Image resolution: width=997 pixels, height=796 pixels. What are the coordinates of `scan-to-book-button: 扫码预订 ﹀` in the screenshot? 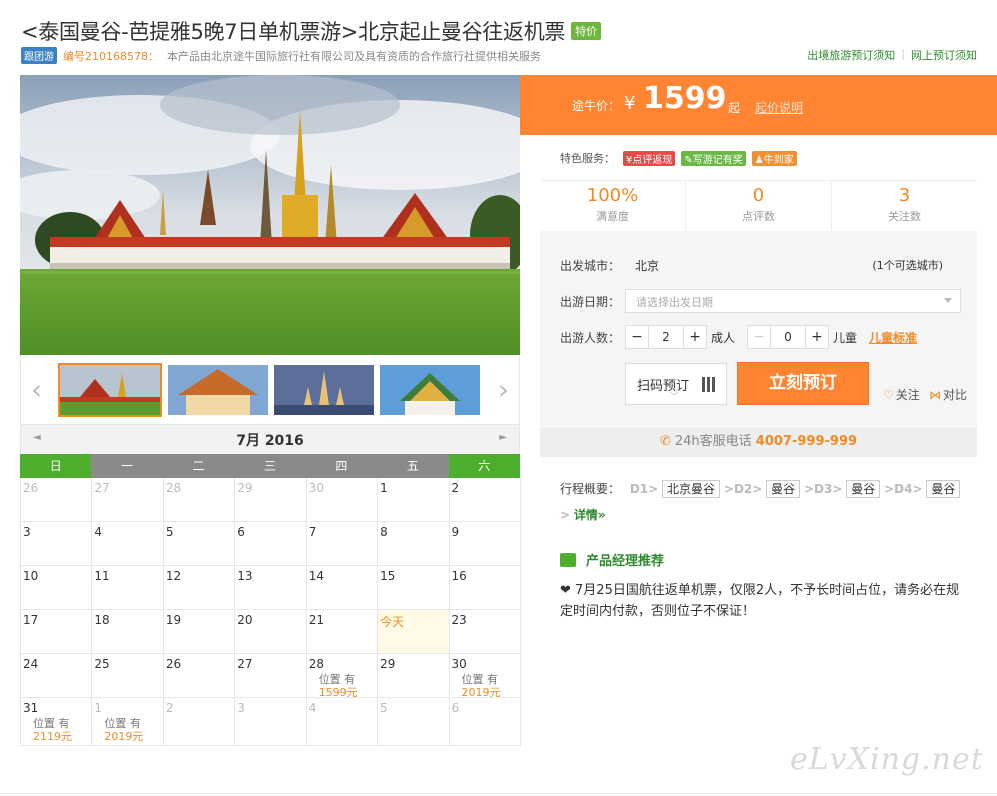 It's located at (676, 384).